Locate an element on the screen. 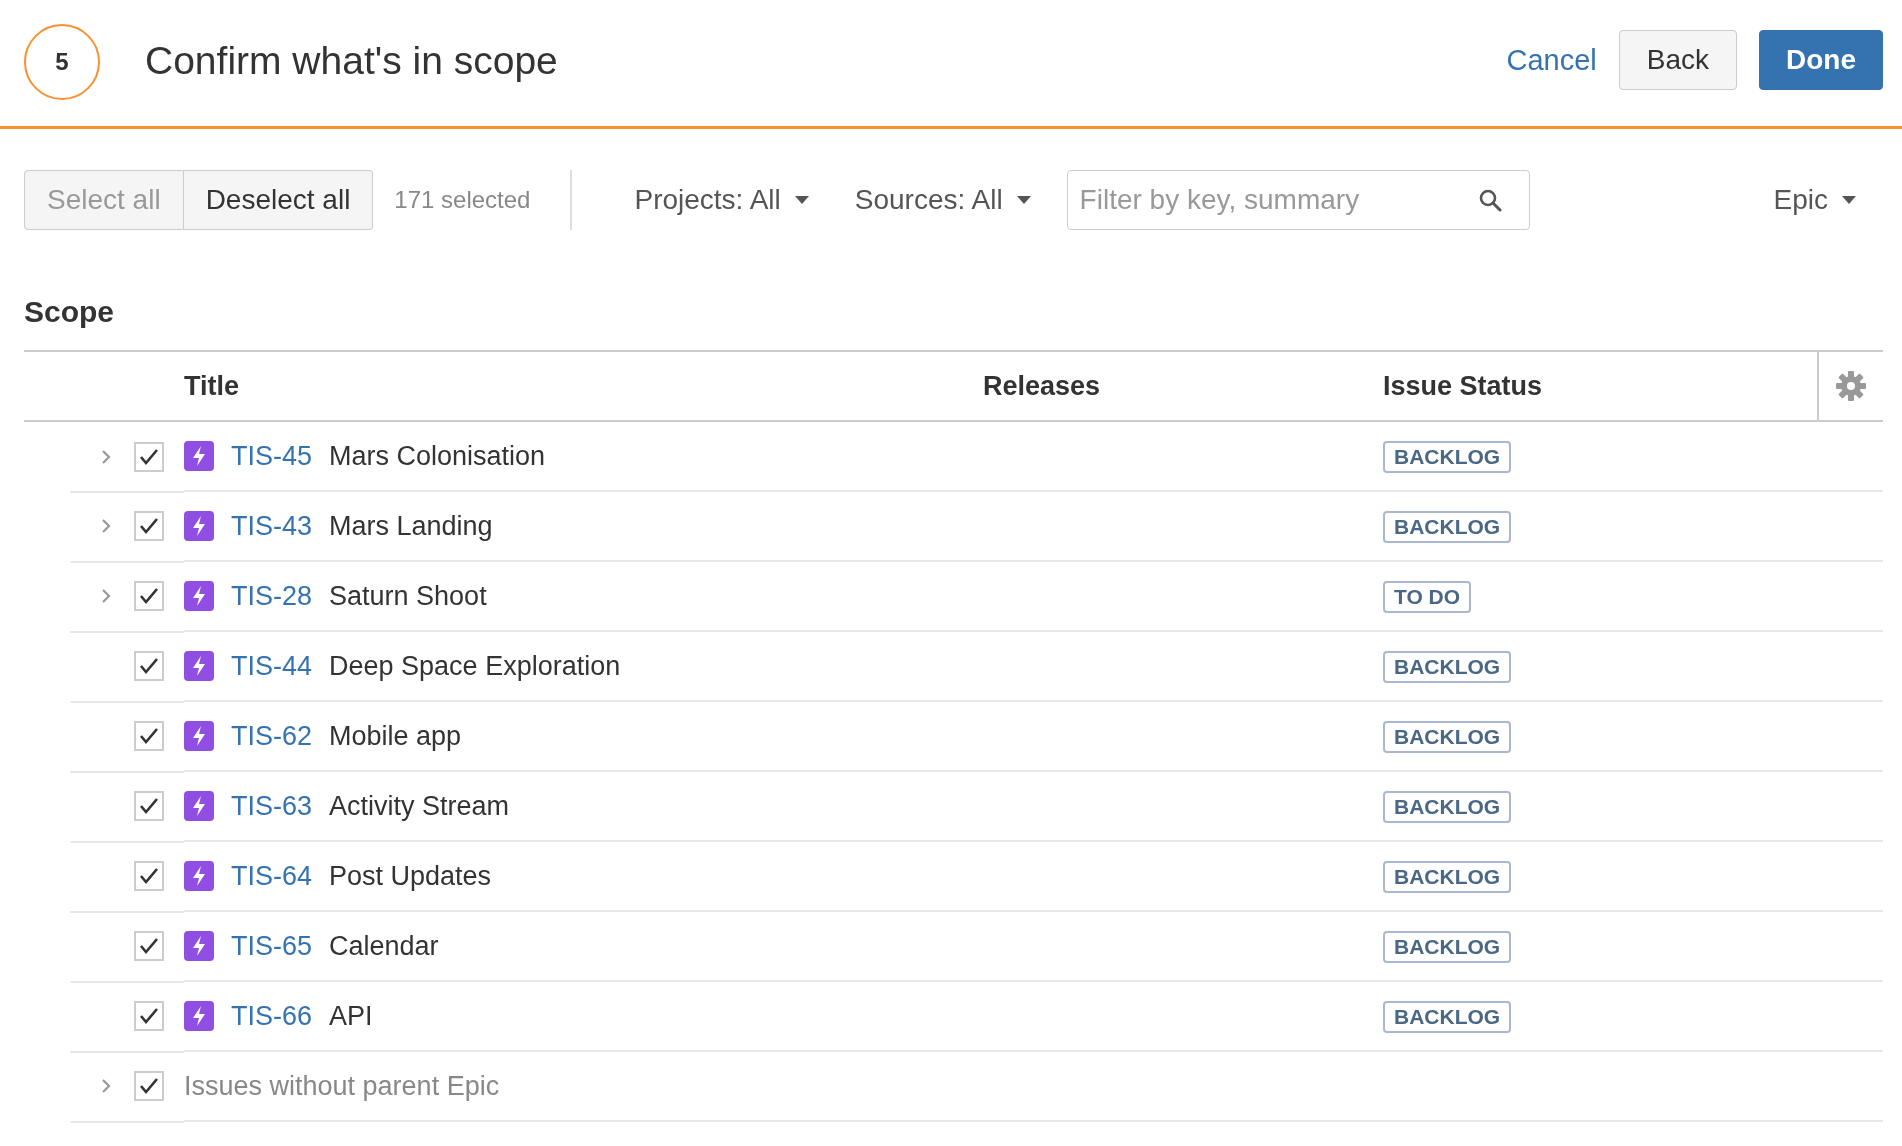 Image resolution: width=1902 pixels, height=1146 pixels. section-heading: Scope is located at coordinates (70, 312).